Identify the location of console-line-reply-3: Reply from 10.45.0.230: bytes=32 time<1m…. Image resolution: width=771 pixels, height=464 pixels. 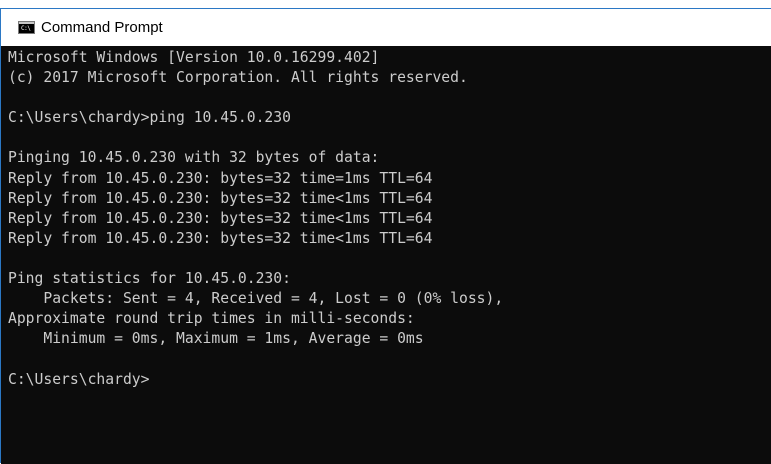
(220, 218).